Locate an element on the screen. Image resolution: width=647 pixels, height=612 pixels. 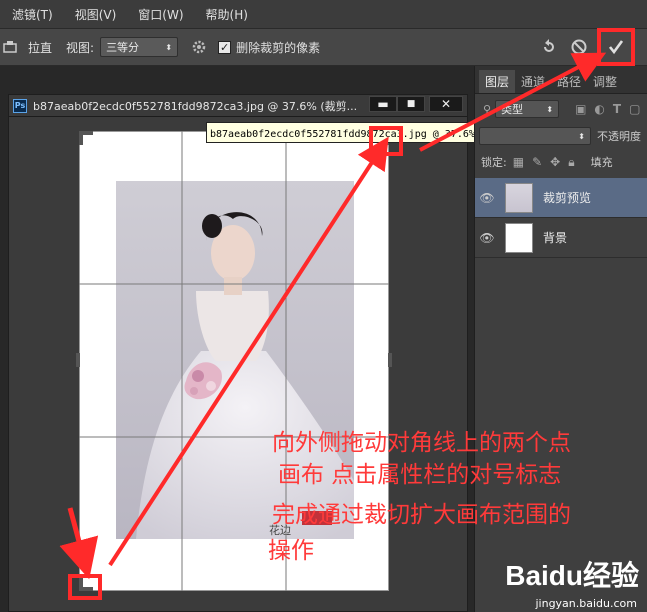
baidu-url: jingyan.baidu.com is located at coordinates (586, 603).